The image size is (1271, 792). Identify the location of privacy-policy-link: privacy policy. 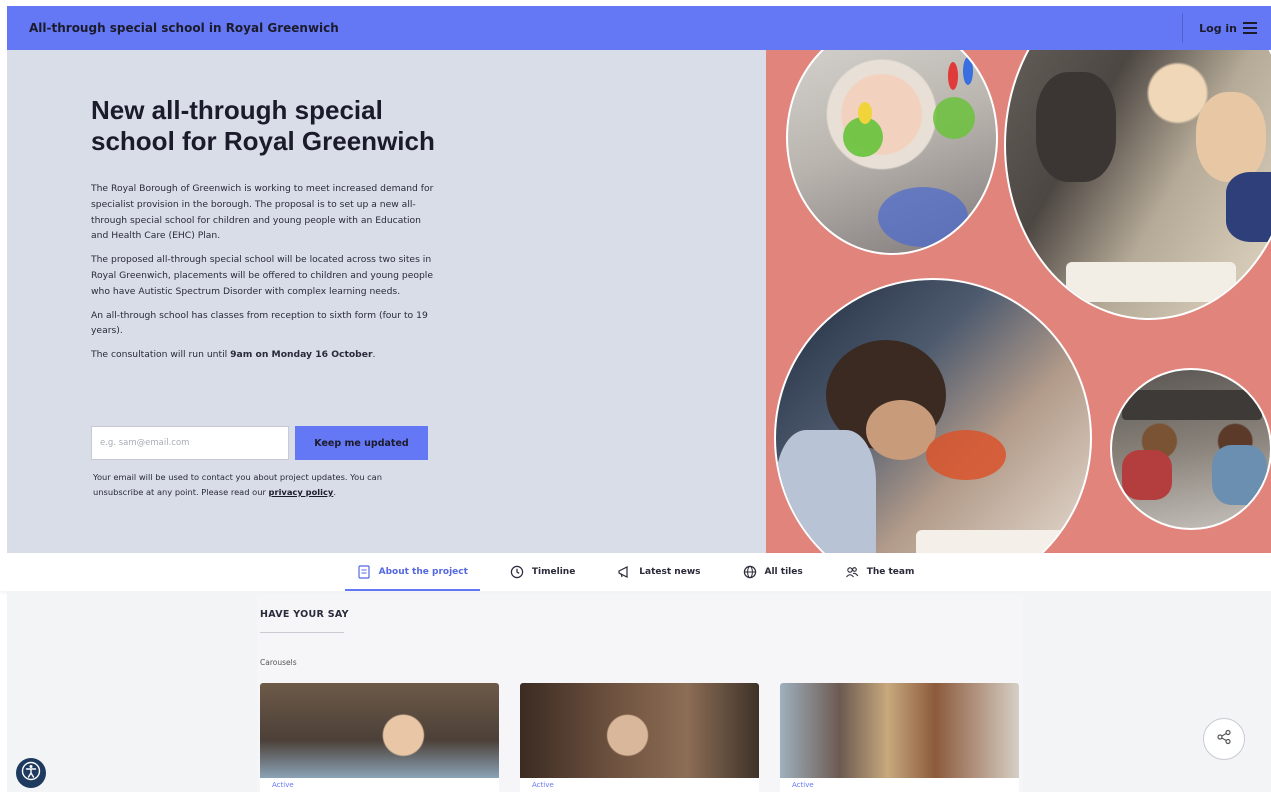
(301, 492).